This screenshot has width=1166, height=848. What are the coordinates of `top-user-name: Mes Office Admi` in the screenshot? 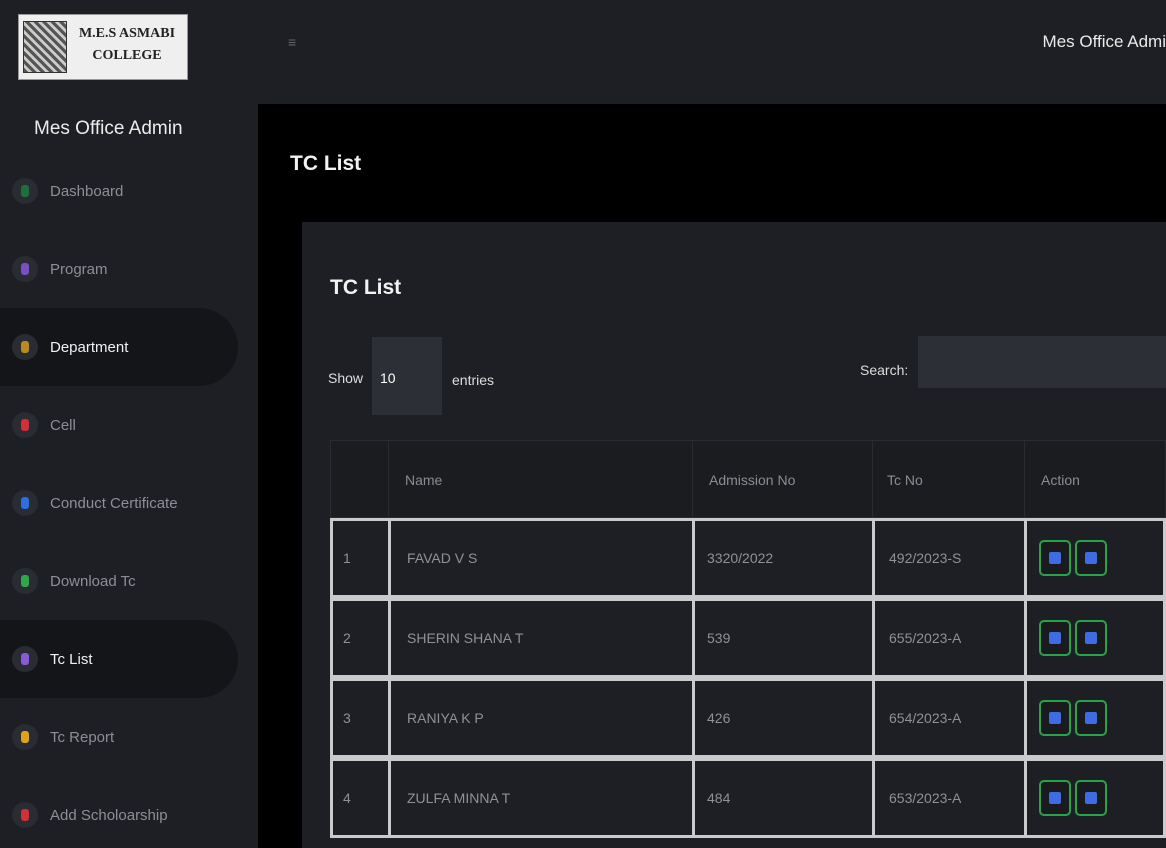 It's located at (1104, 42).